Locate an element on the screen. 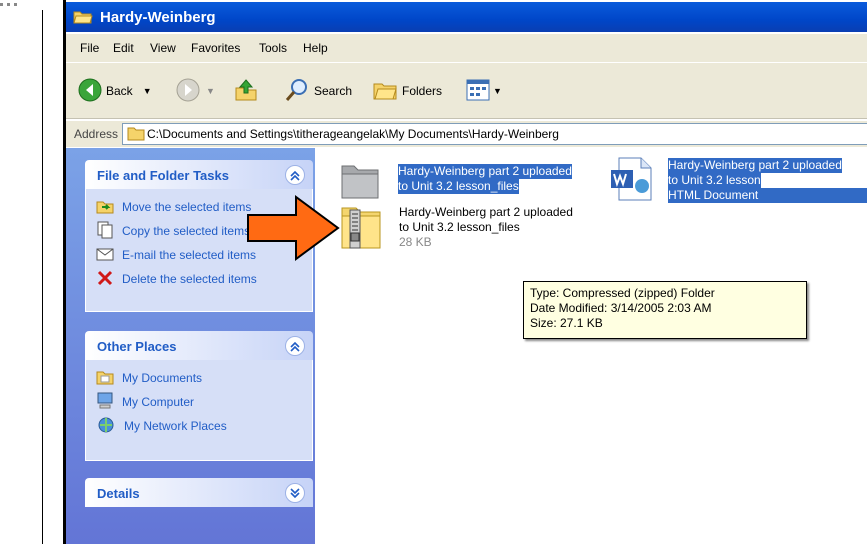 The height and width of the screenshot is (544, 867). folder-open-icon is located at coordinates (83, 18).